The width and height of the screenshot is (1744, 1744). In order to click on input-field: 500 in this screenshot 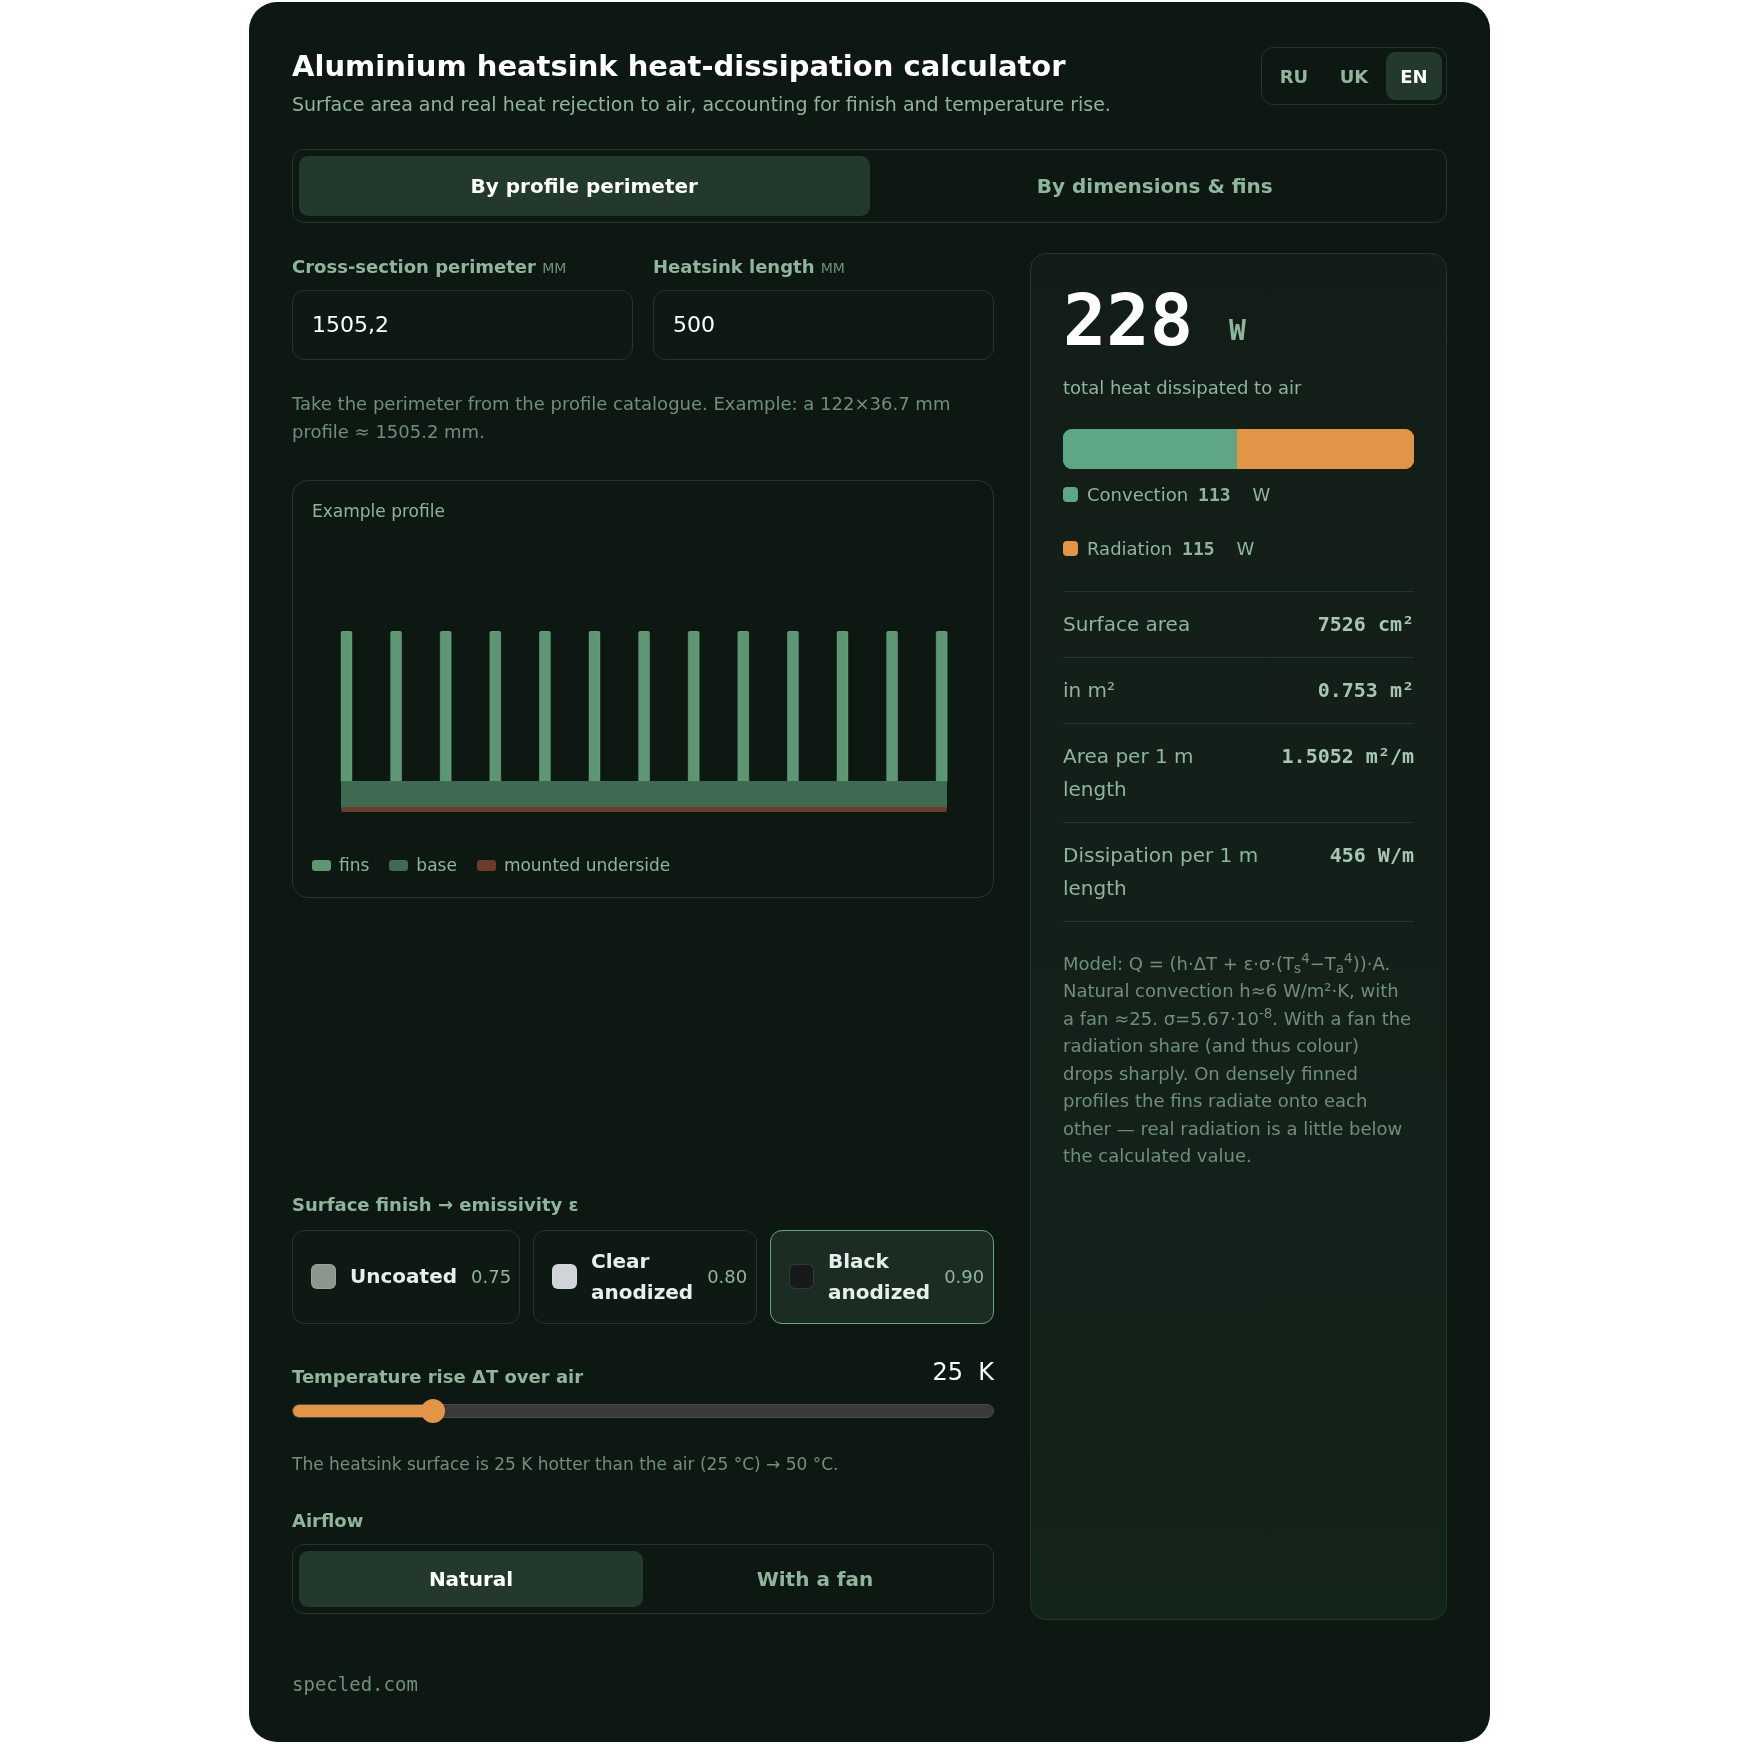, I will do `click(823, 324)`.